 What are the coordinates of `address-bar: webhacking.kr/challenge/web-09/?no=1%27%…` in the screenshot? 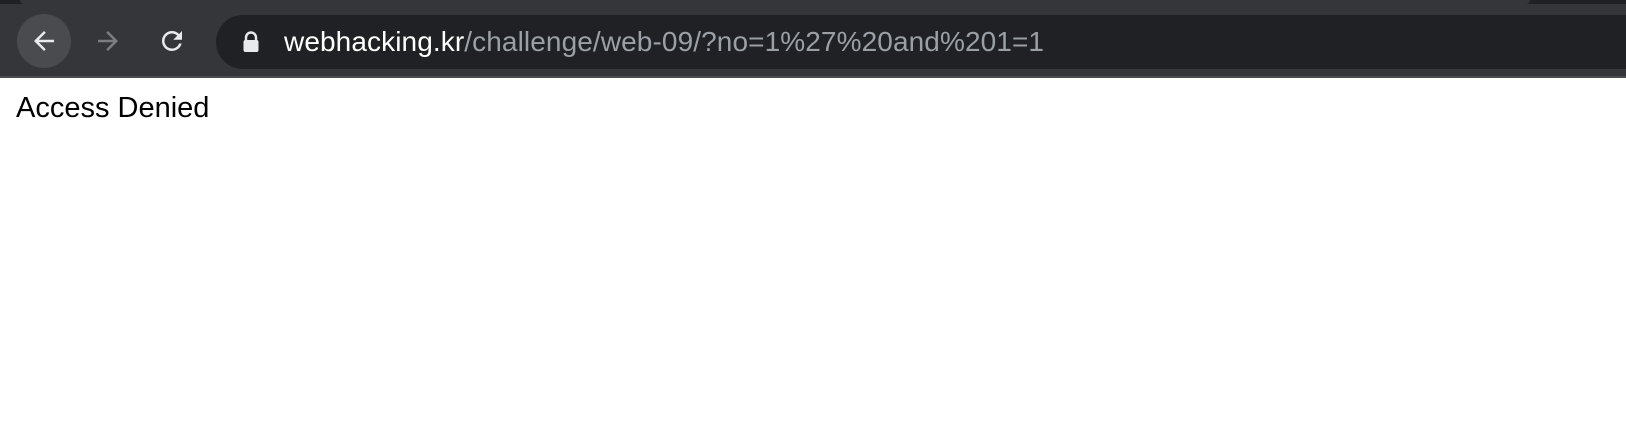 It's located at (921, 42).